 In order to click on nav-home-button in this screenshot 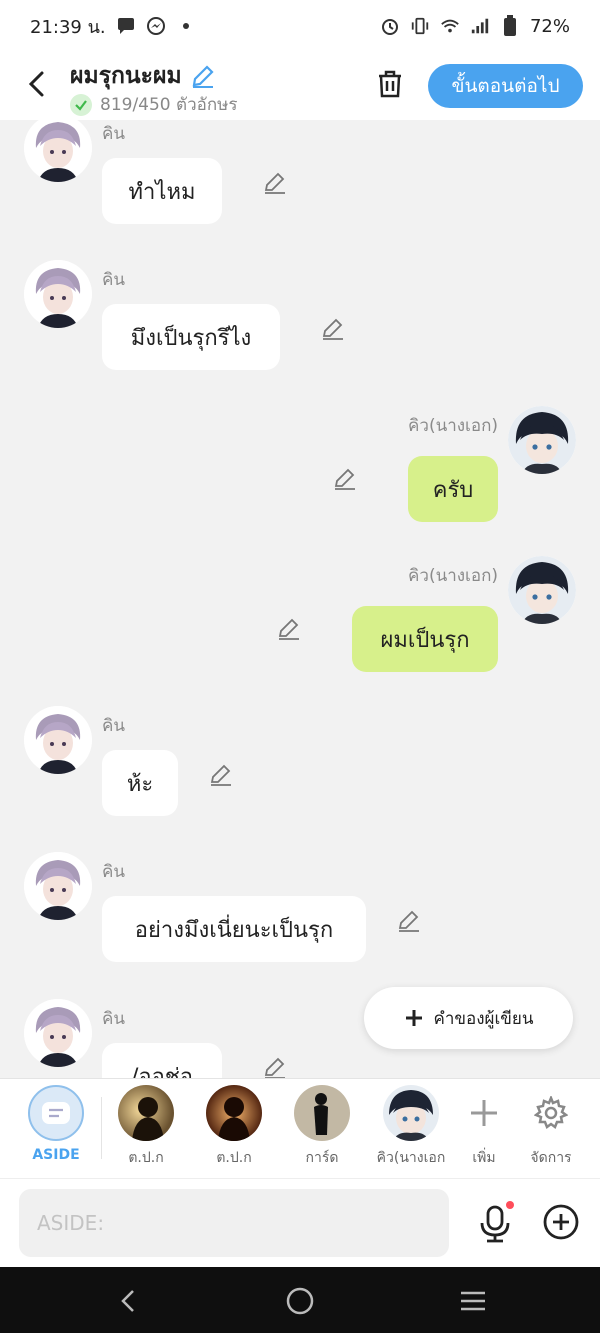, I will do `click(300, 1301)`.